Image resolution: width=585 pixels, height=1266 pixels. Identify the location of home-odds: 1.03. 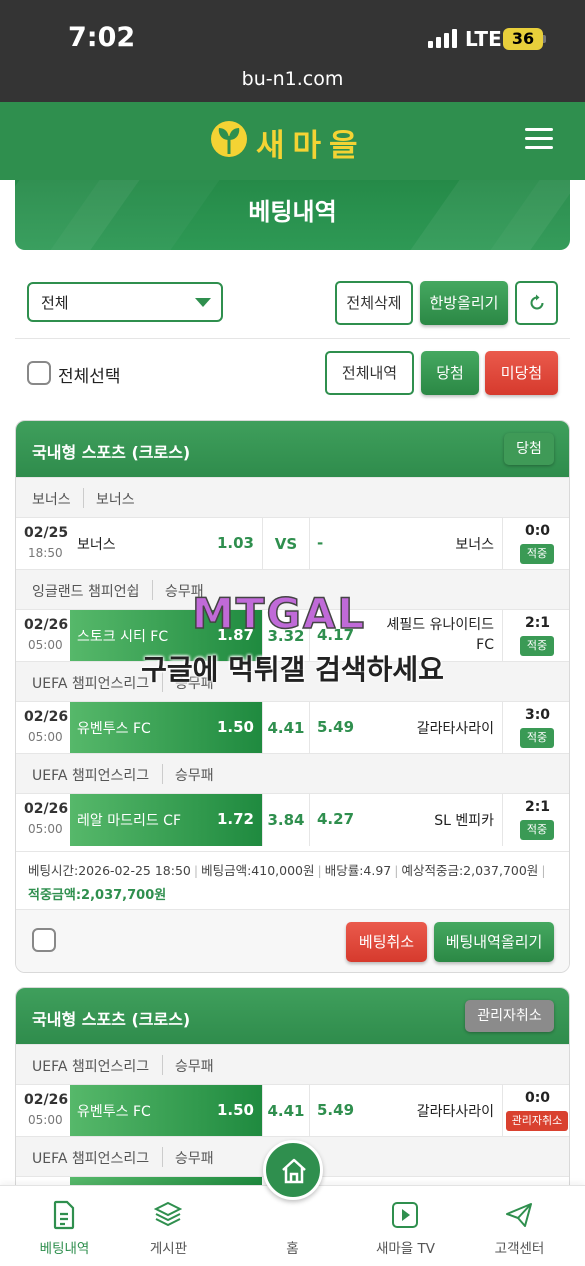
(235, 543).